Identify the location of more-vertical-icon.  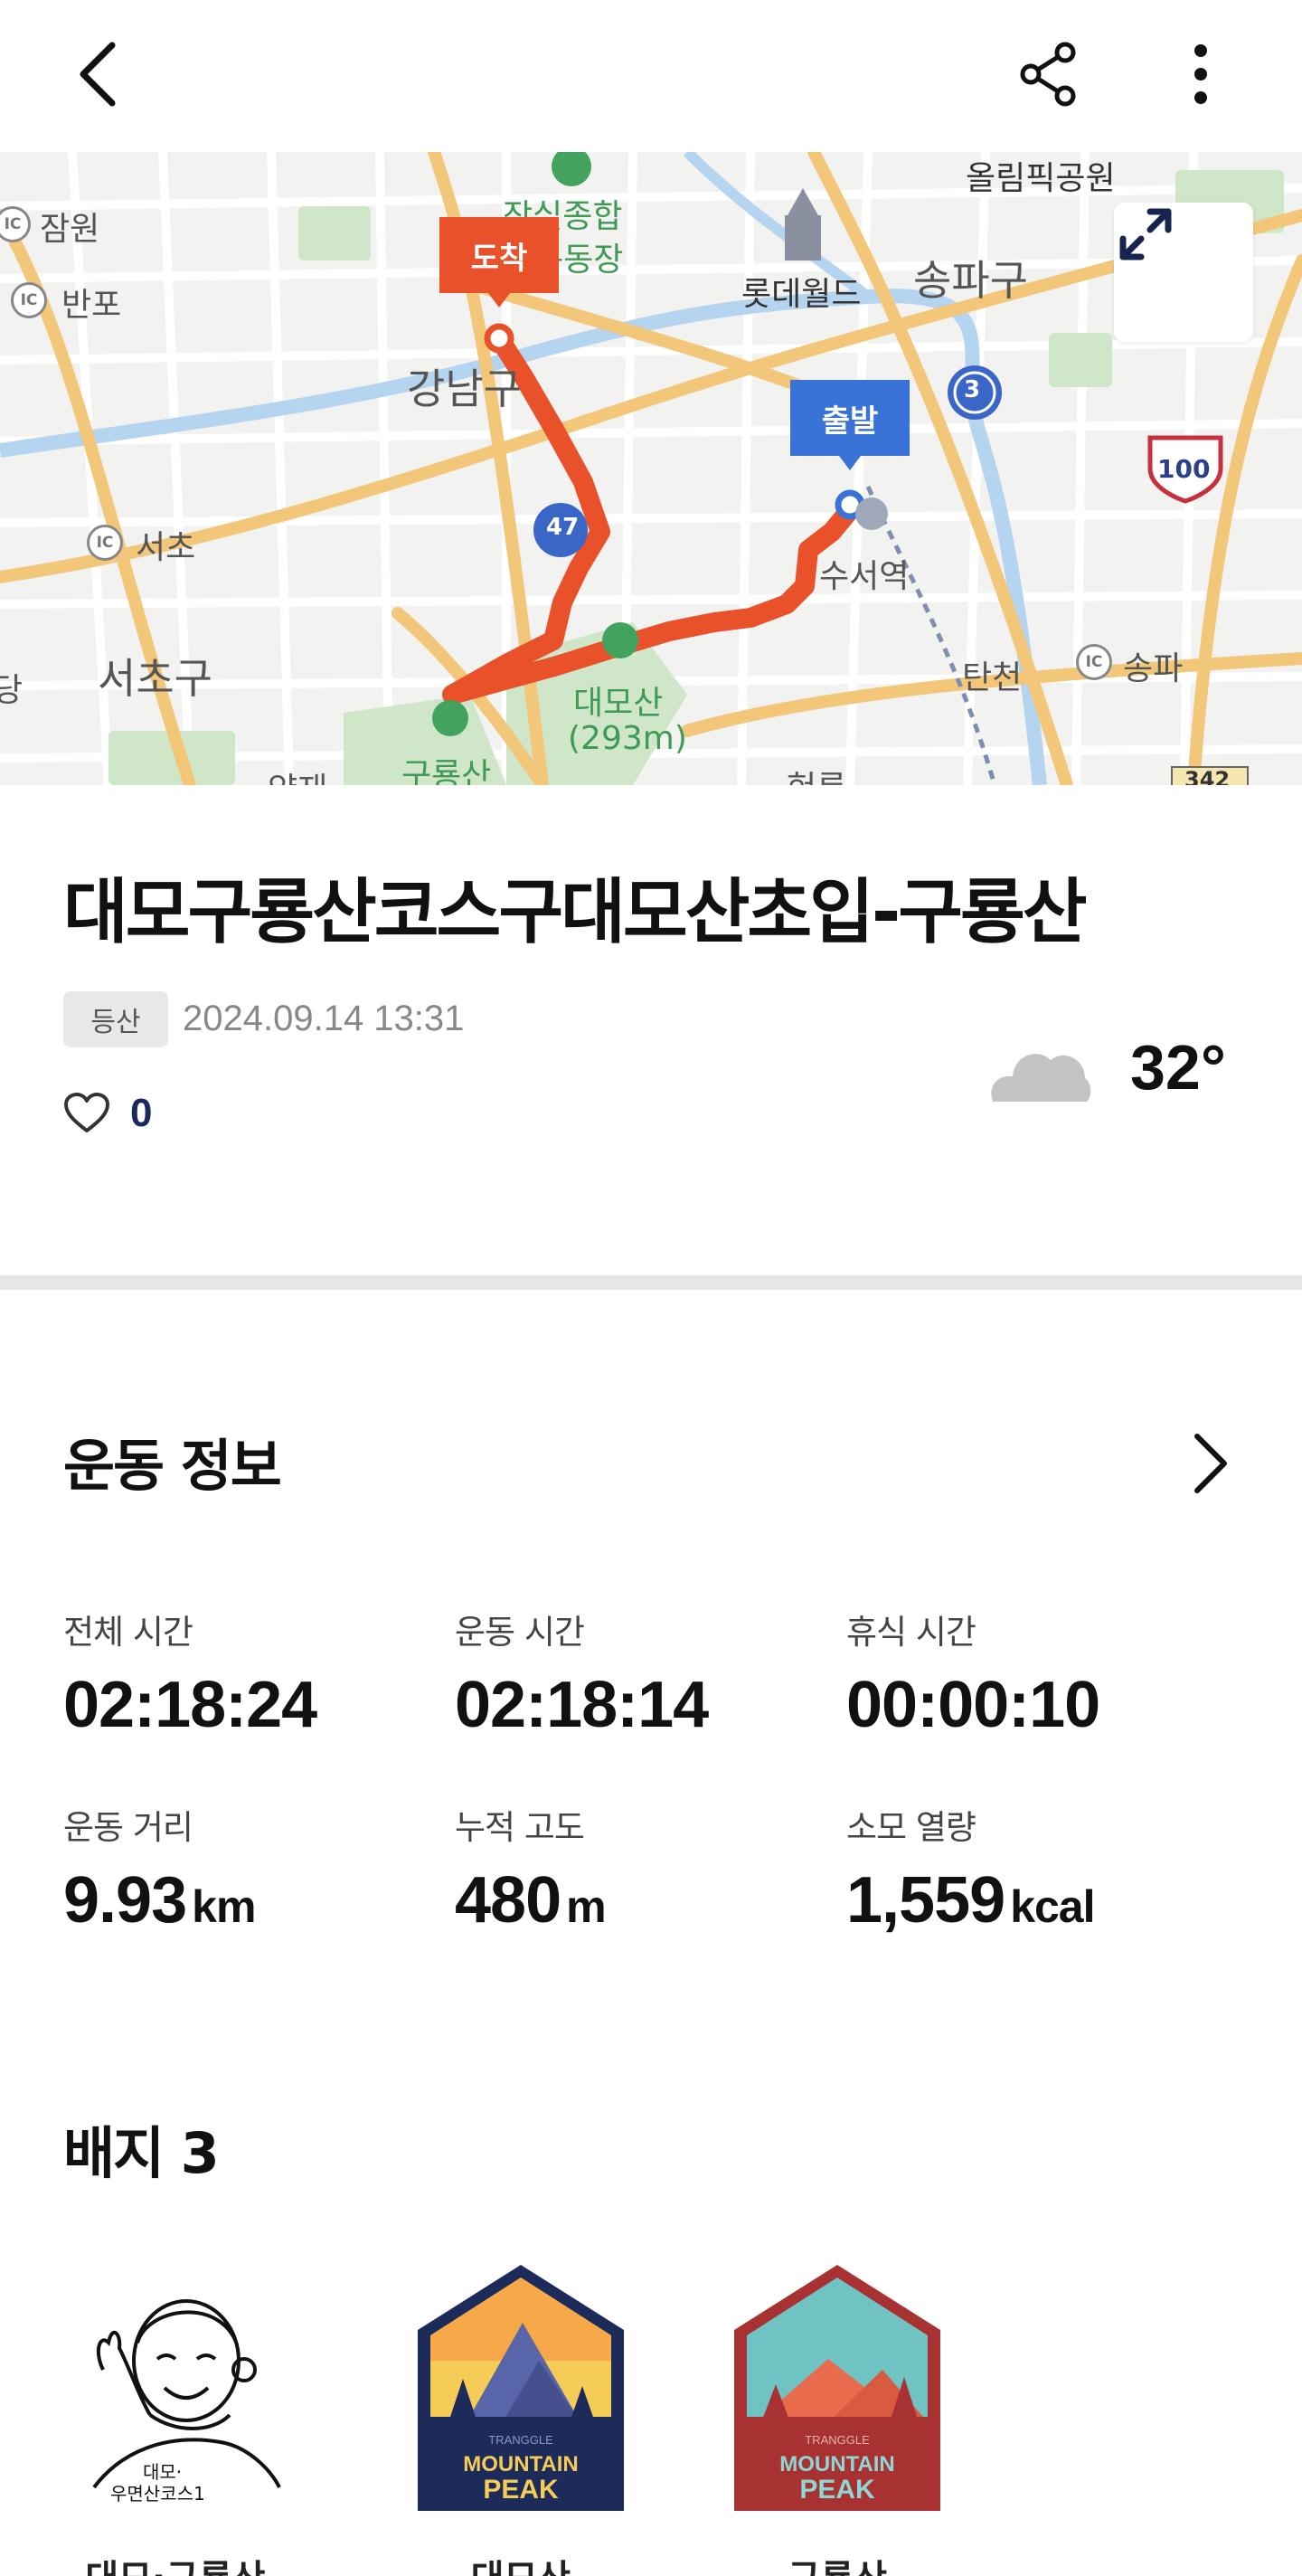
(1200, 74).